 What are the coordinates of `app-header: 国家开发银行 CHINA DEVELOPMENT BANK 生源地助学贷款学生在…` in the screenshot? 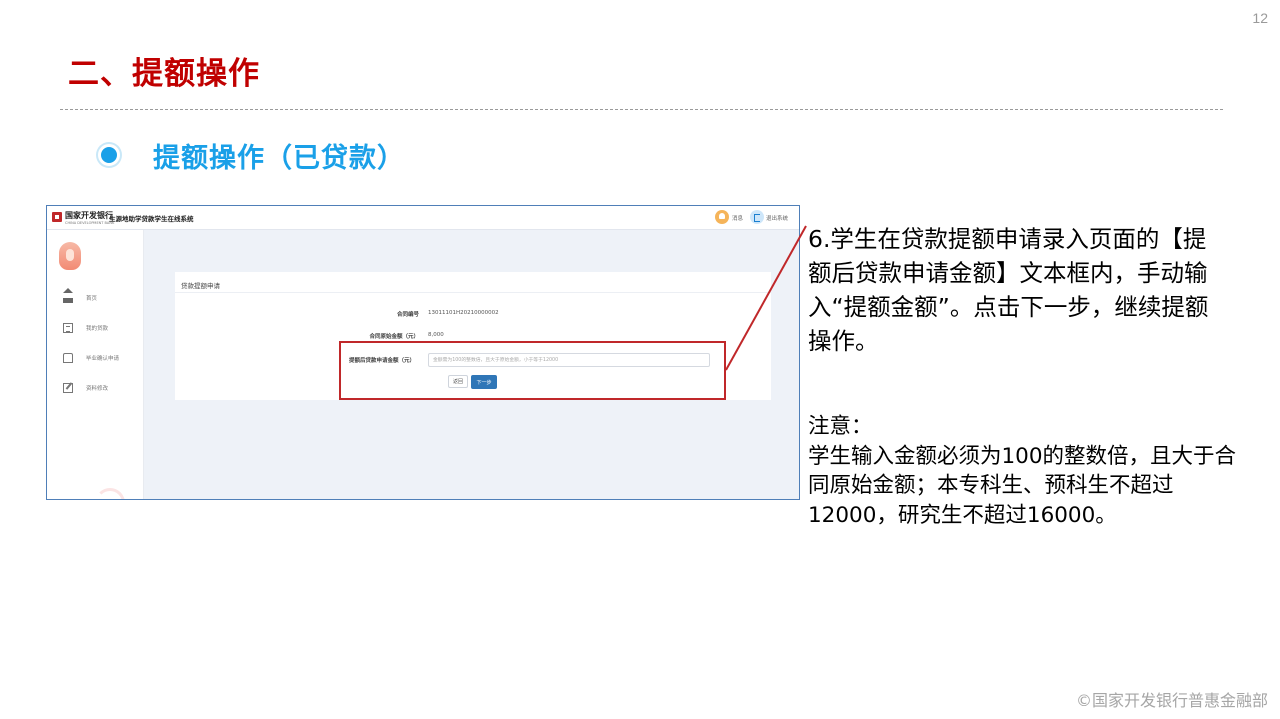 It's located at (423, 218).